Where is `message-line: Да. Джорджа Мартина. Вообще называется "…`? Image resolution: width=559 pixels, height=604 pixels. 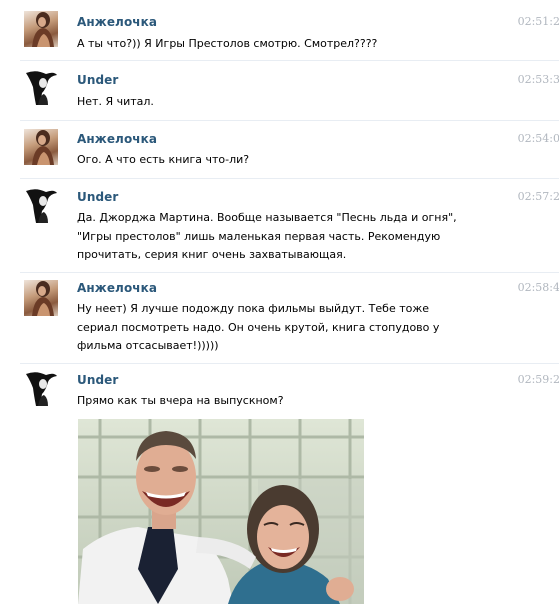 message-line: Да. Джорджа Мартина. Вообще называется "… is located at coordinates (267, 217).